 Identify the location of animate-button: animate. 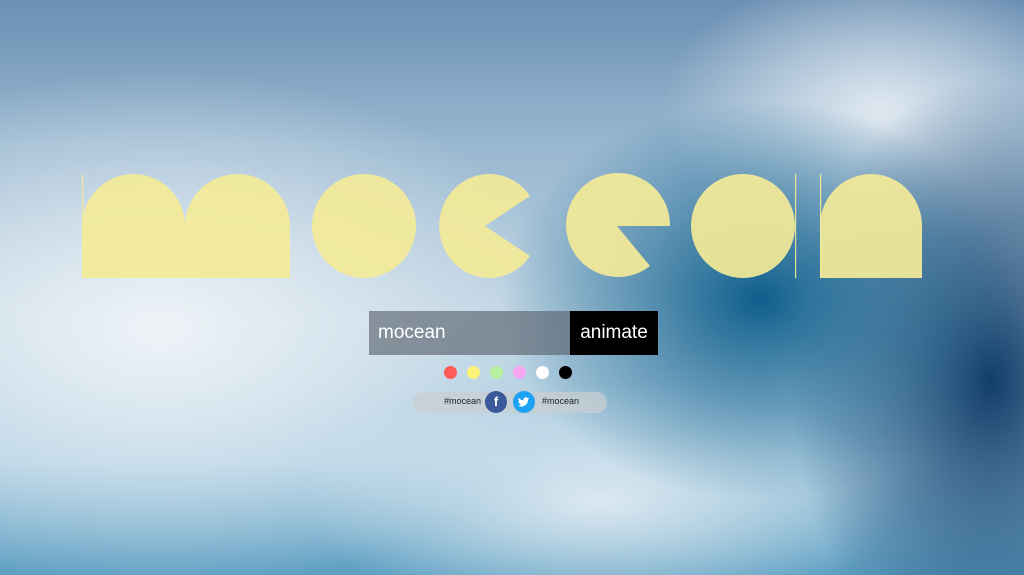
(614, 333).